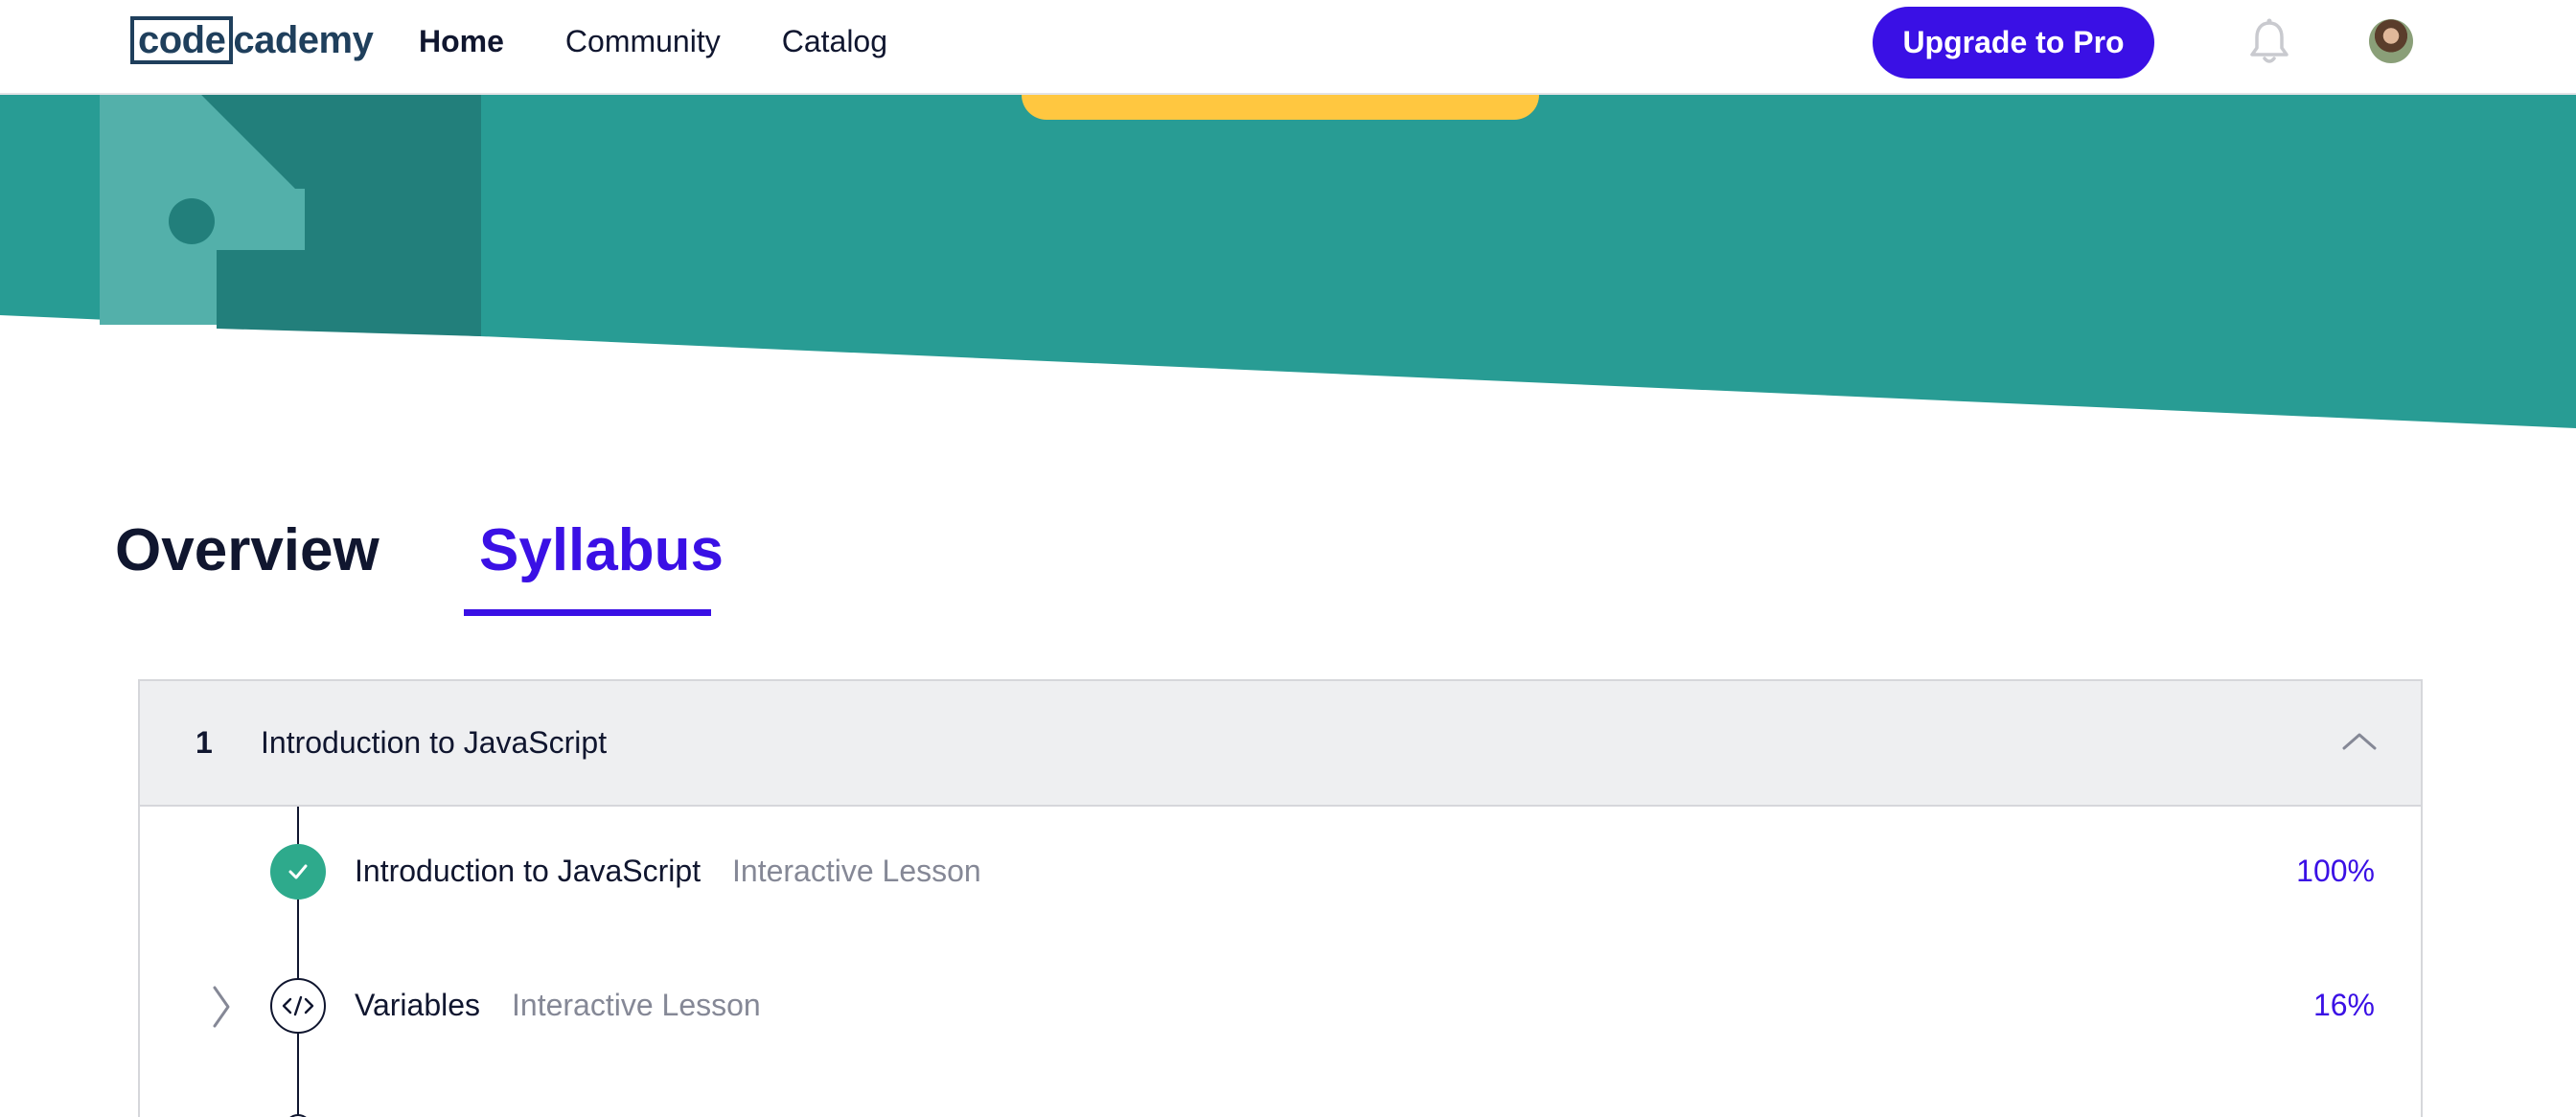 This screenshot has height=1117, width=2576. I want to click on upgrade-to-pro-button: Upgrade to Pro, so click(2013, 43).